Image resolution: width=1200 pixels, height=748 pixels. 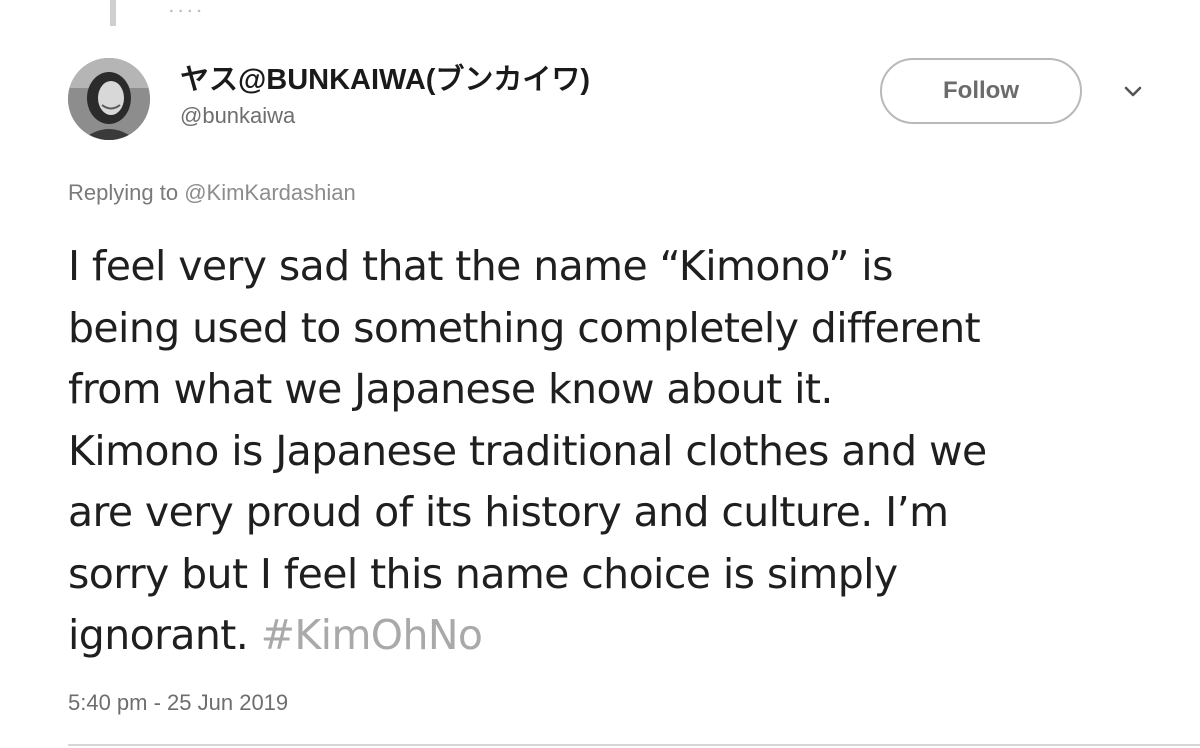 What do you see at coordinates (270, 192) in the screenshot?
I see `replying-to-mention-link: @KimKardashian` at bounding box center [270, 192].